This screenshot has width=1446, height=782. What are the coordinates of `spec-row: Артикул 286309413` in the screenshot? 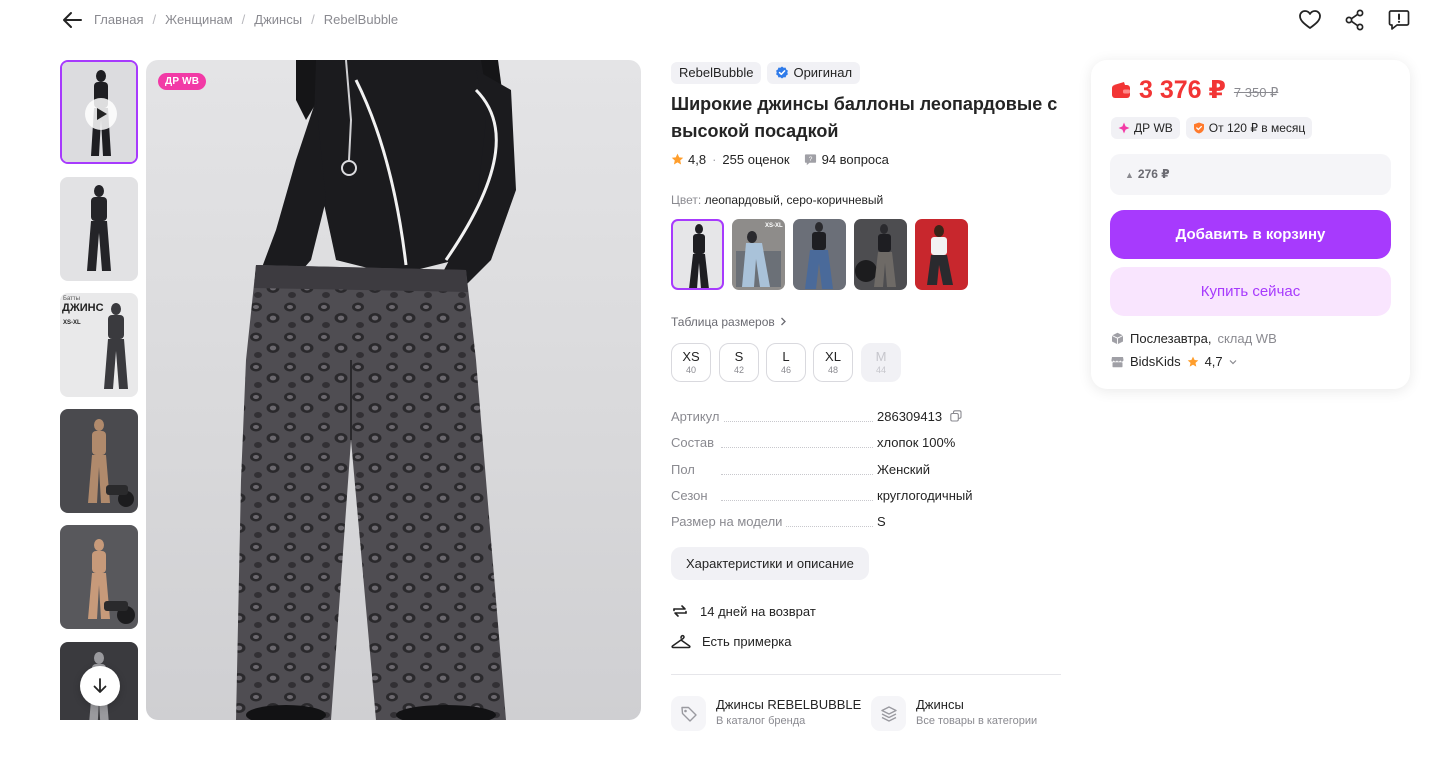 It's located at (867, 418).